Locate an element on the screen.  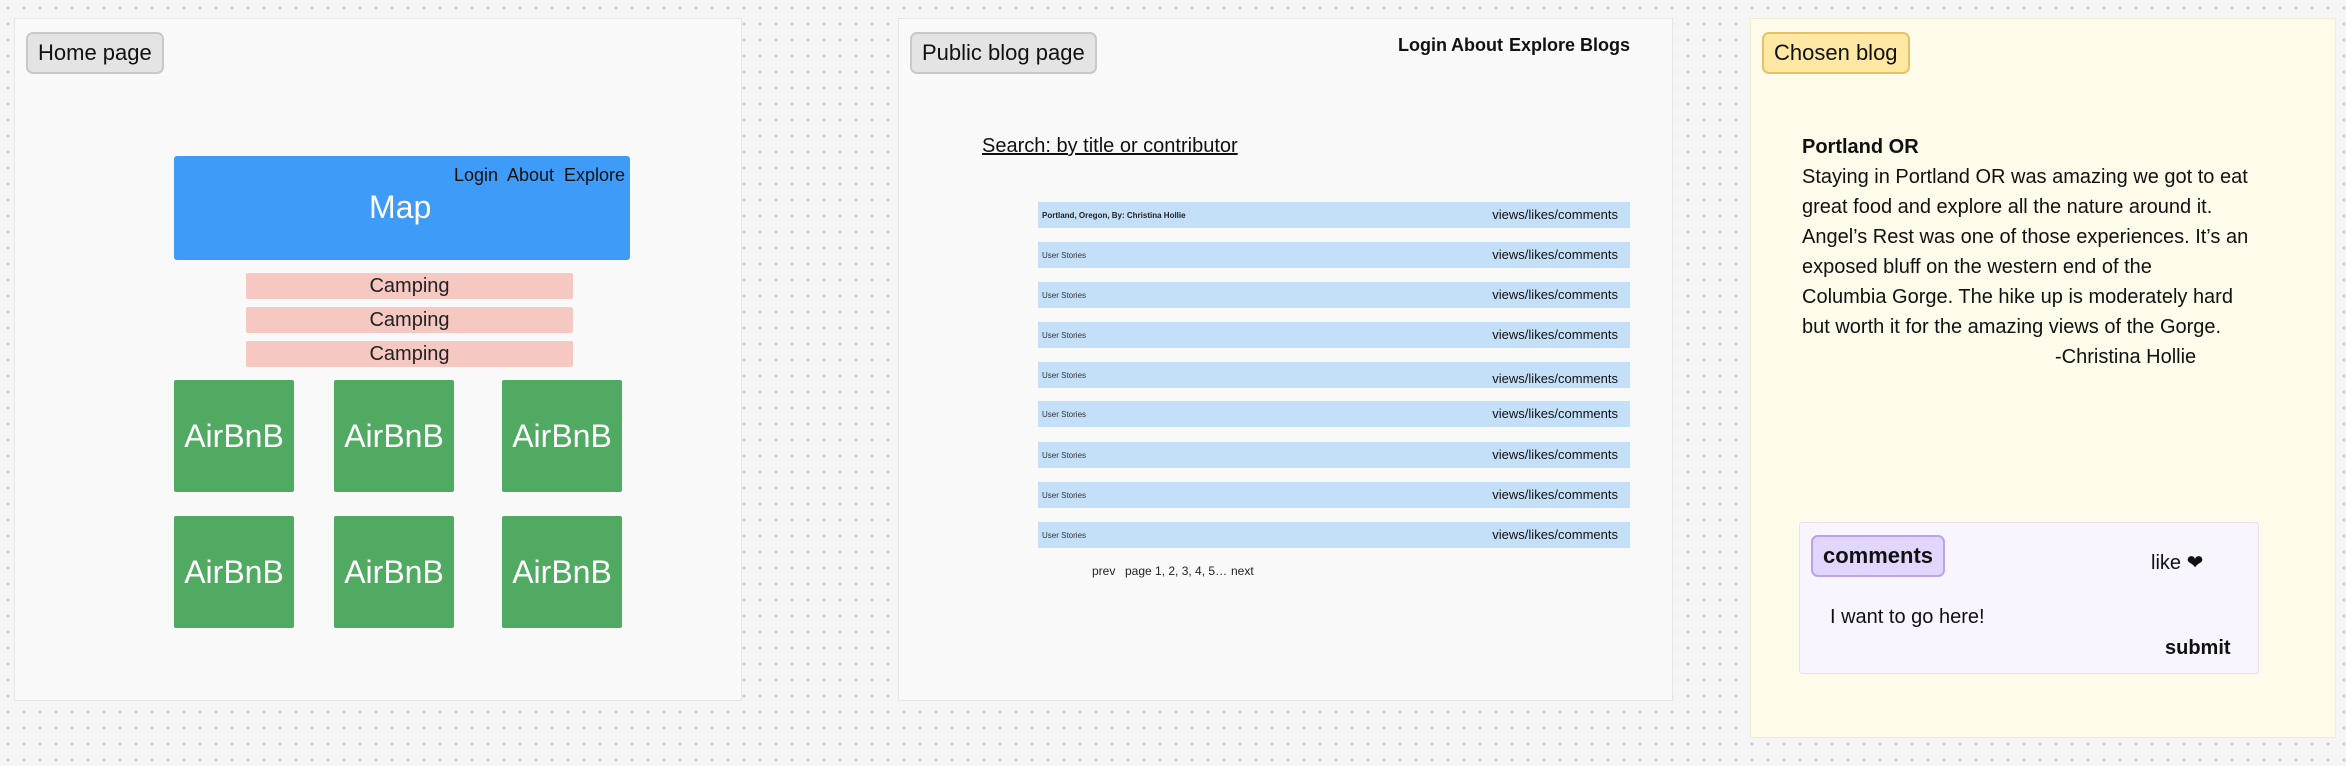
public-blog-label: Public blog page is located at coordinates (1003, 53).